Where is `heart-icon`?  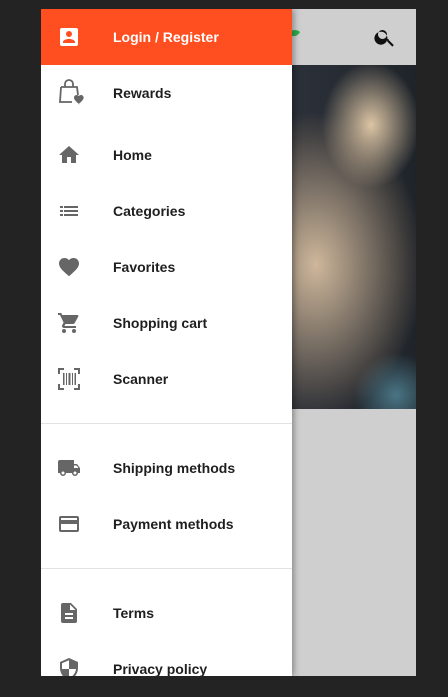
heart-icon is located at coordinates (69, 267).